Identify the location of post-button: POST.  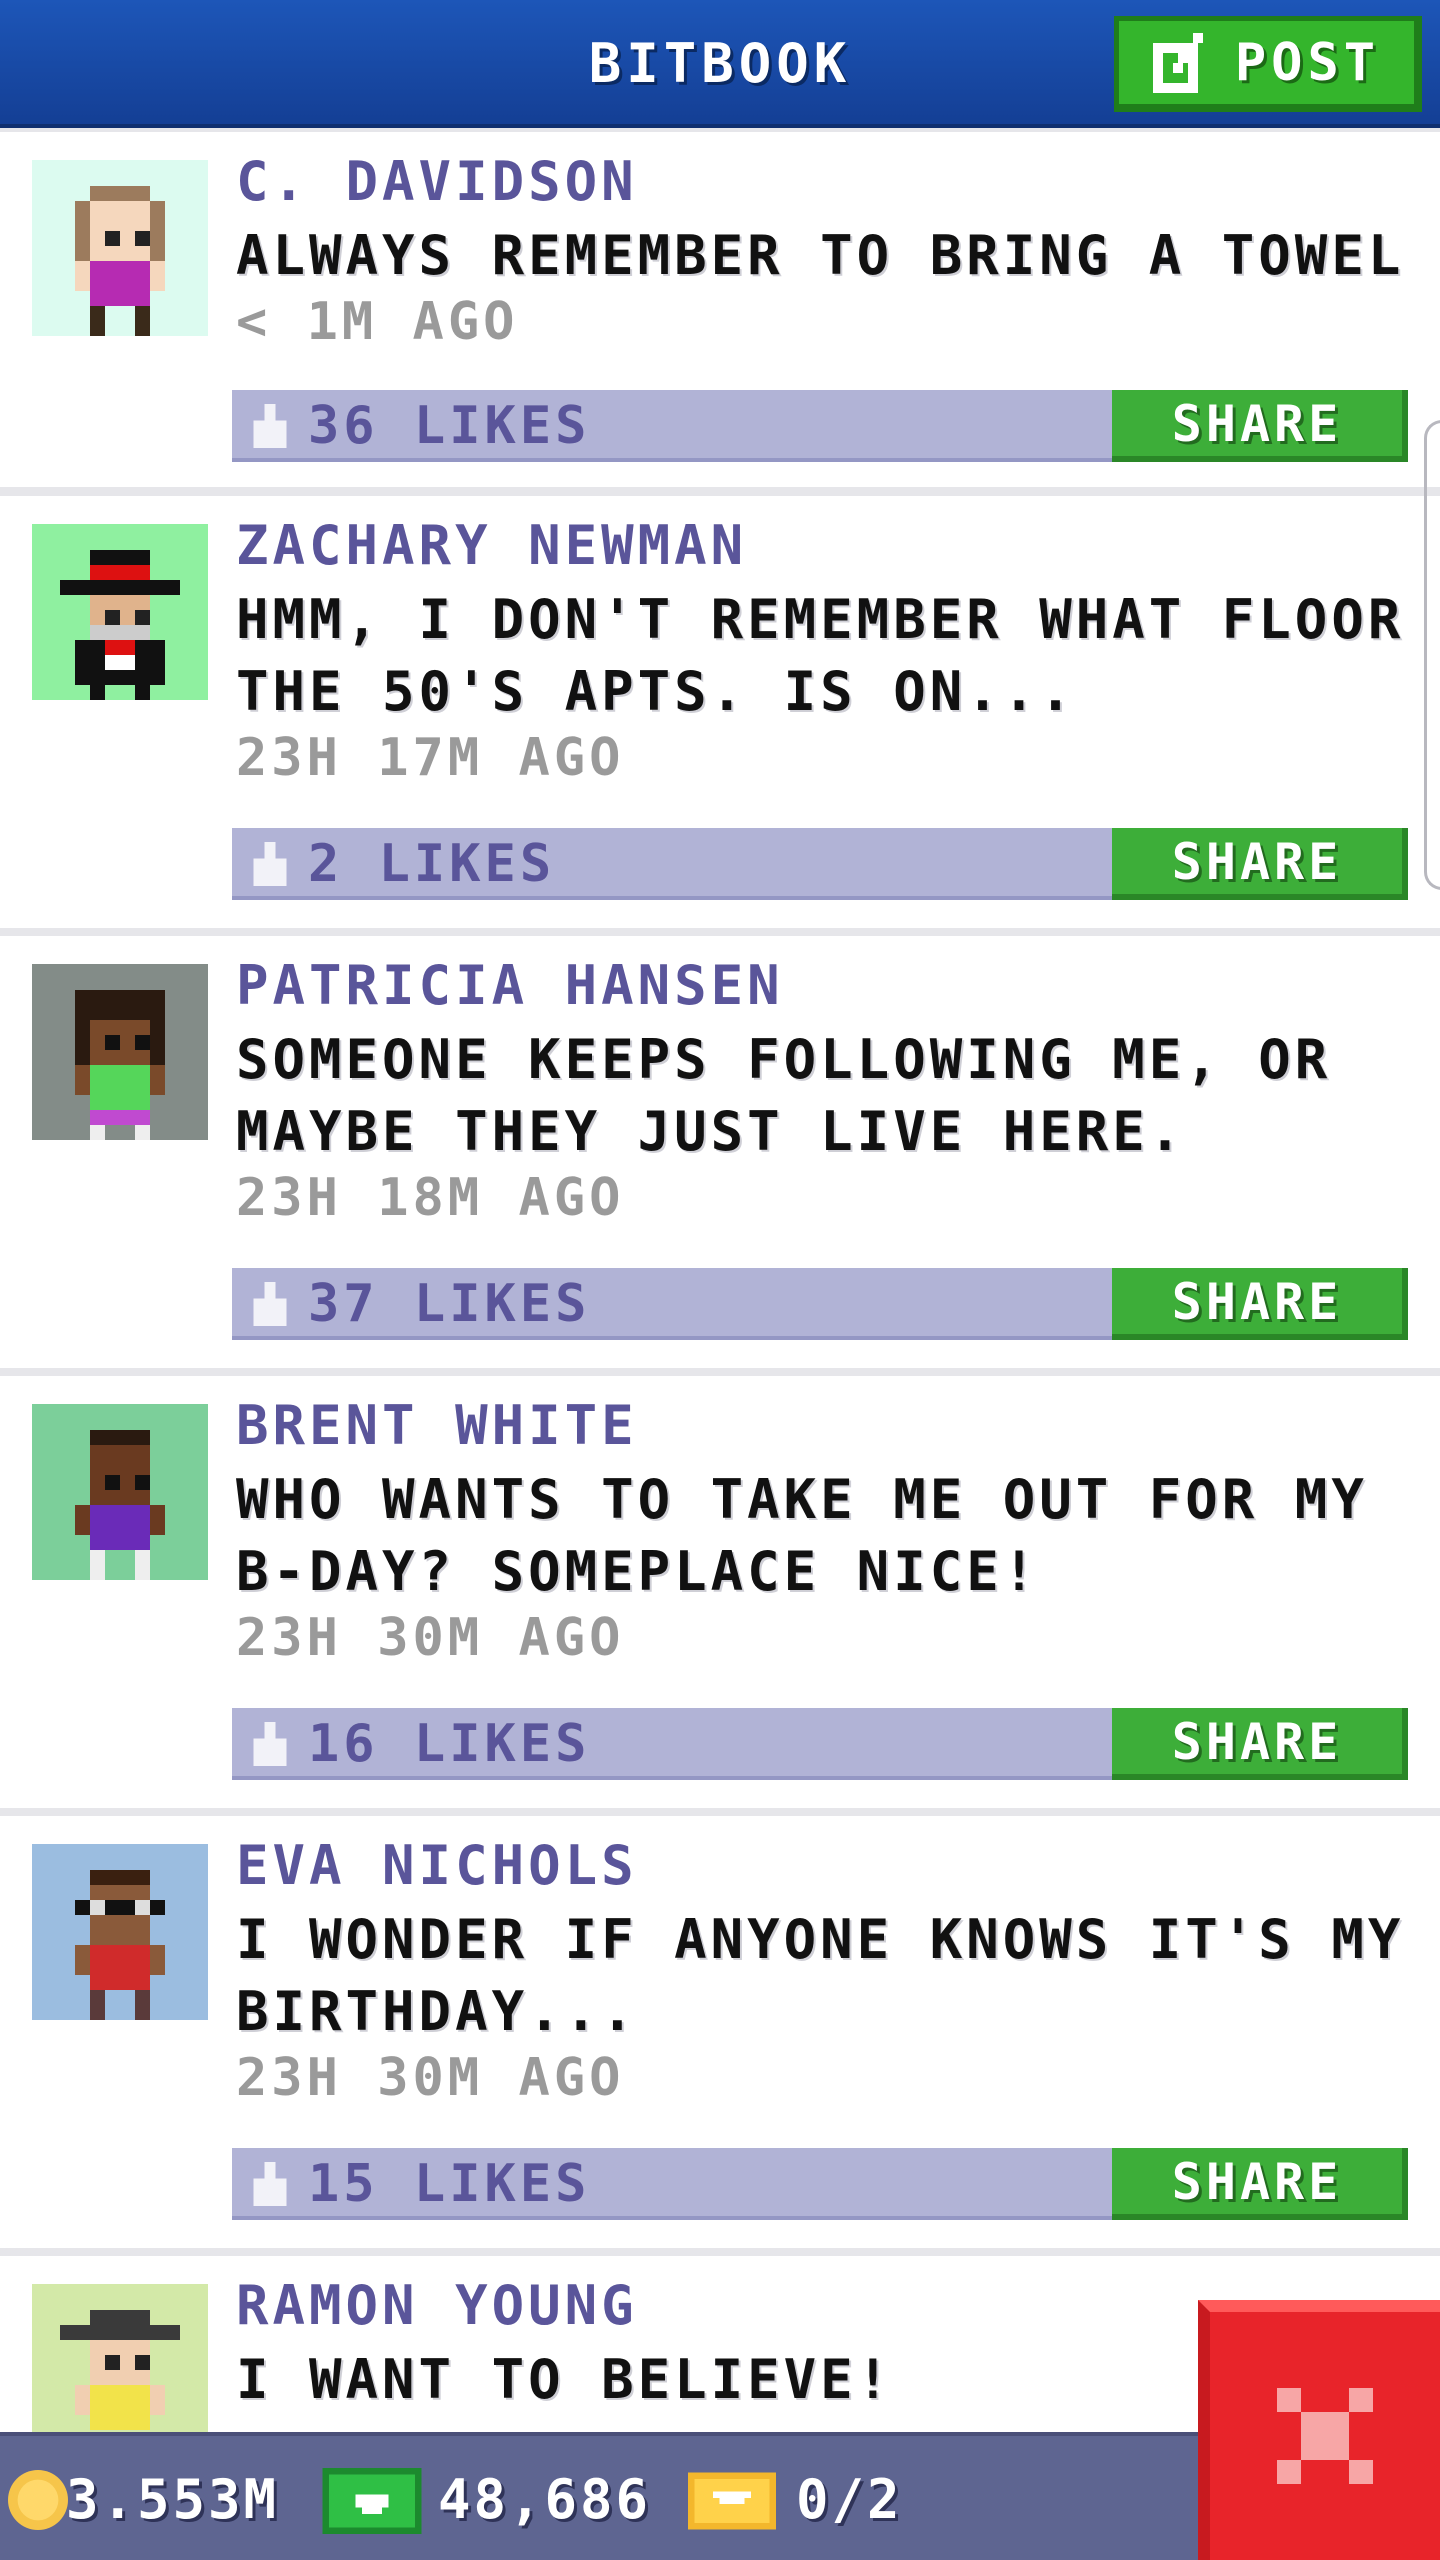
(1268, 64).